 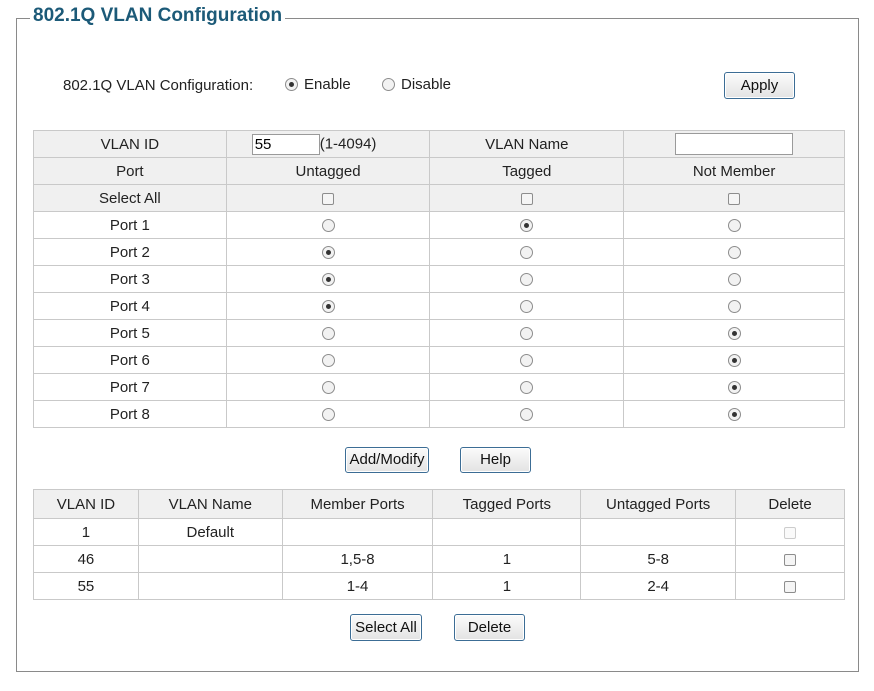 What do you see at coordinates (426, 84) in the screenshot?
I see `disable-label: Disable` at bounding box center [426, 84].